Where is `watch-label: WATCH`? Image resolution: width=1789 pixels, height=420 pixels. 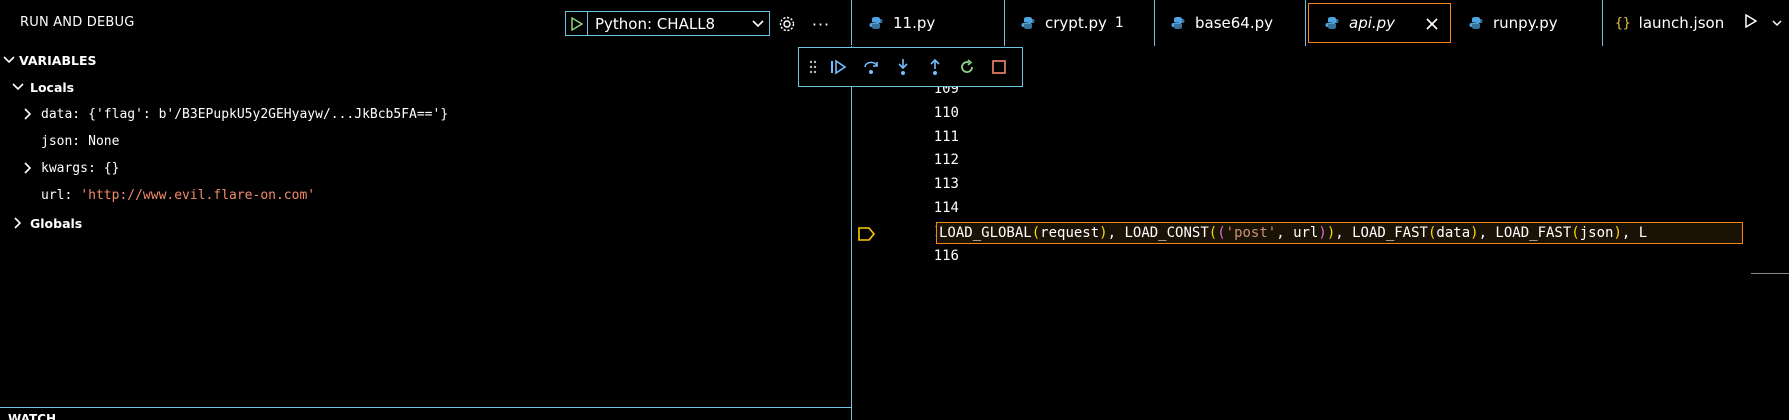 watch-label: WATCH is located at coordinates (32, 416).